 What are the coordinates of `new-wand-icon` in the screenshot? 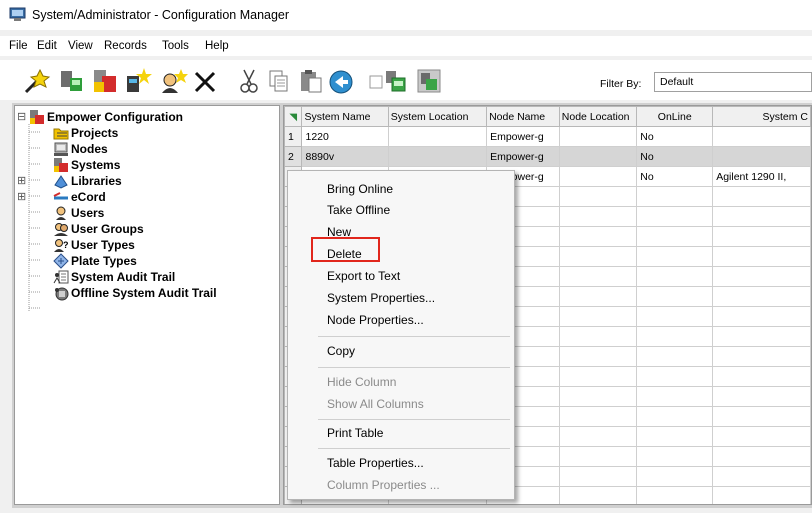 It's located at (37, 81).